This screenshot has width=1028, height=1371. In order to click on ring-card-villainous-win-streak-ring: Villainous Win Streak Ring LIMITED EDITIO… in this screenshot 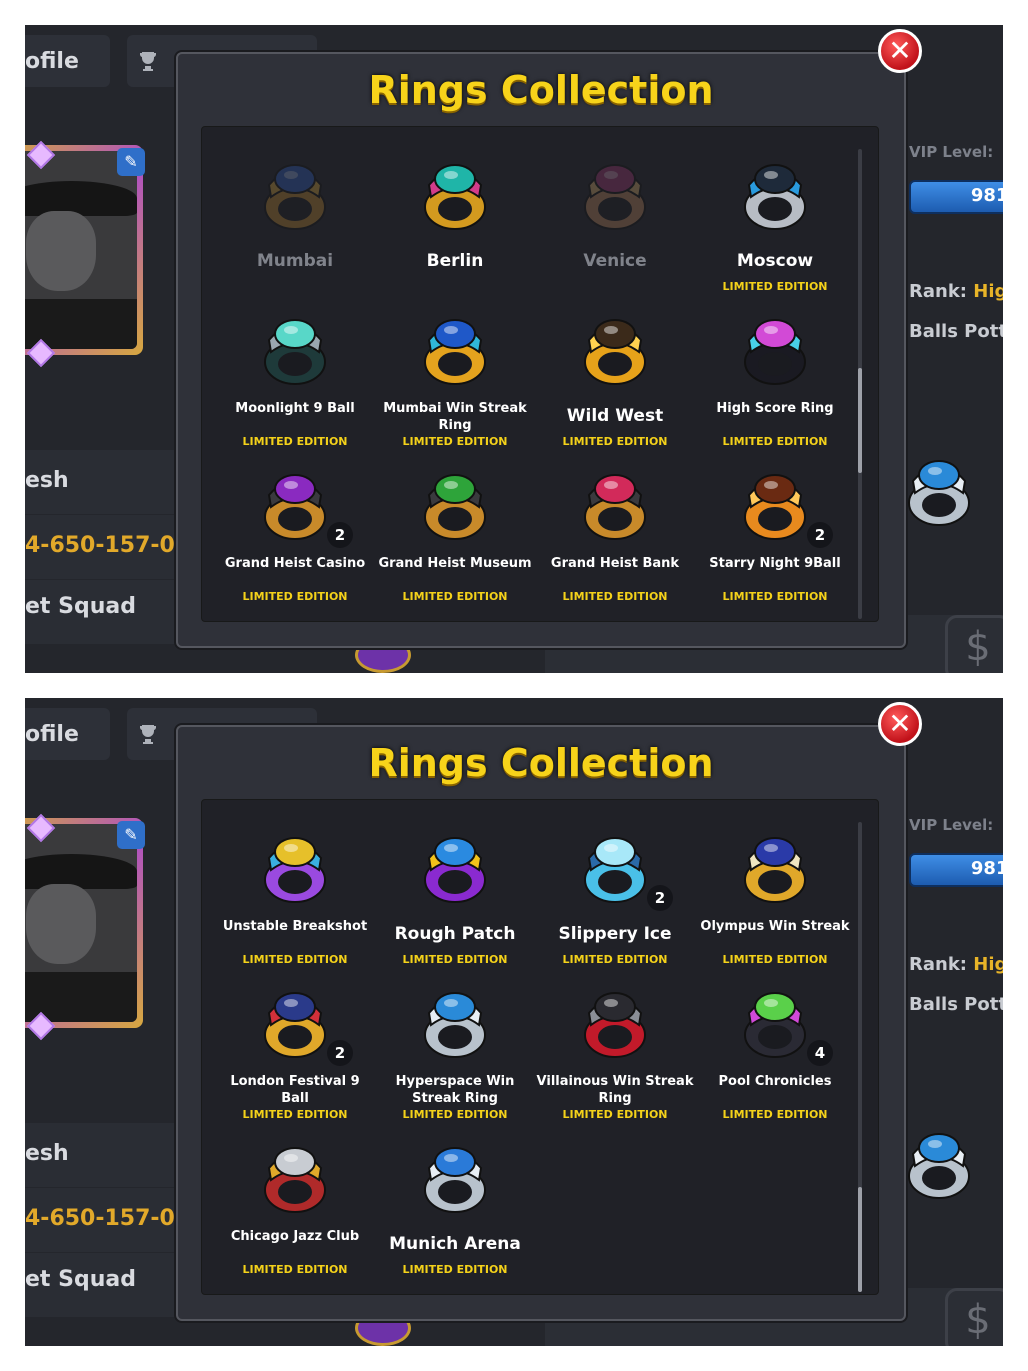, I will do `click(615, 1052)`.